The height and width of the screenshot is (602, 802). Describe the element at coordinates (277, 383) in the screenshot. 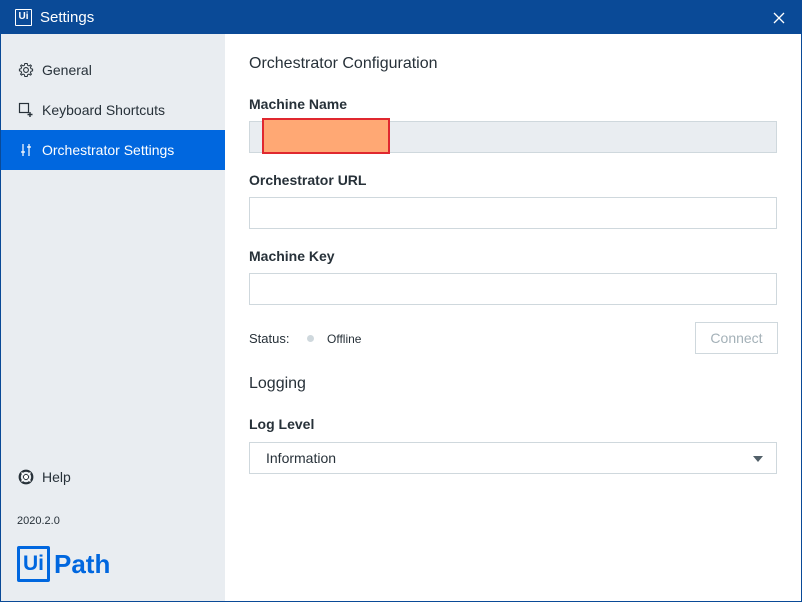

I see `logging-title: Logging` at that location.